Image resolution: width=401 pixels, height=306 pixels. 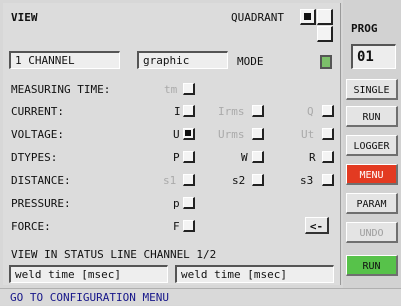 What do you see at coordinates (254, 274) in the screenshot?
I see `status-channel-2-field: weld time [msec]` at bounding box center [254, 274].